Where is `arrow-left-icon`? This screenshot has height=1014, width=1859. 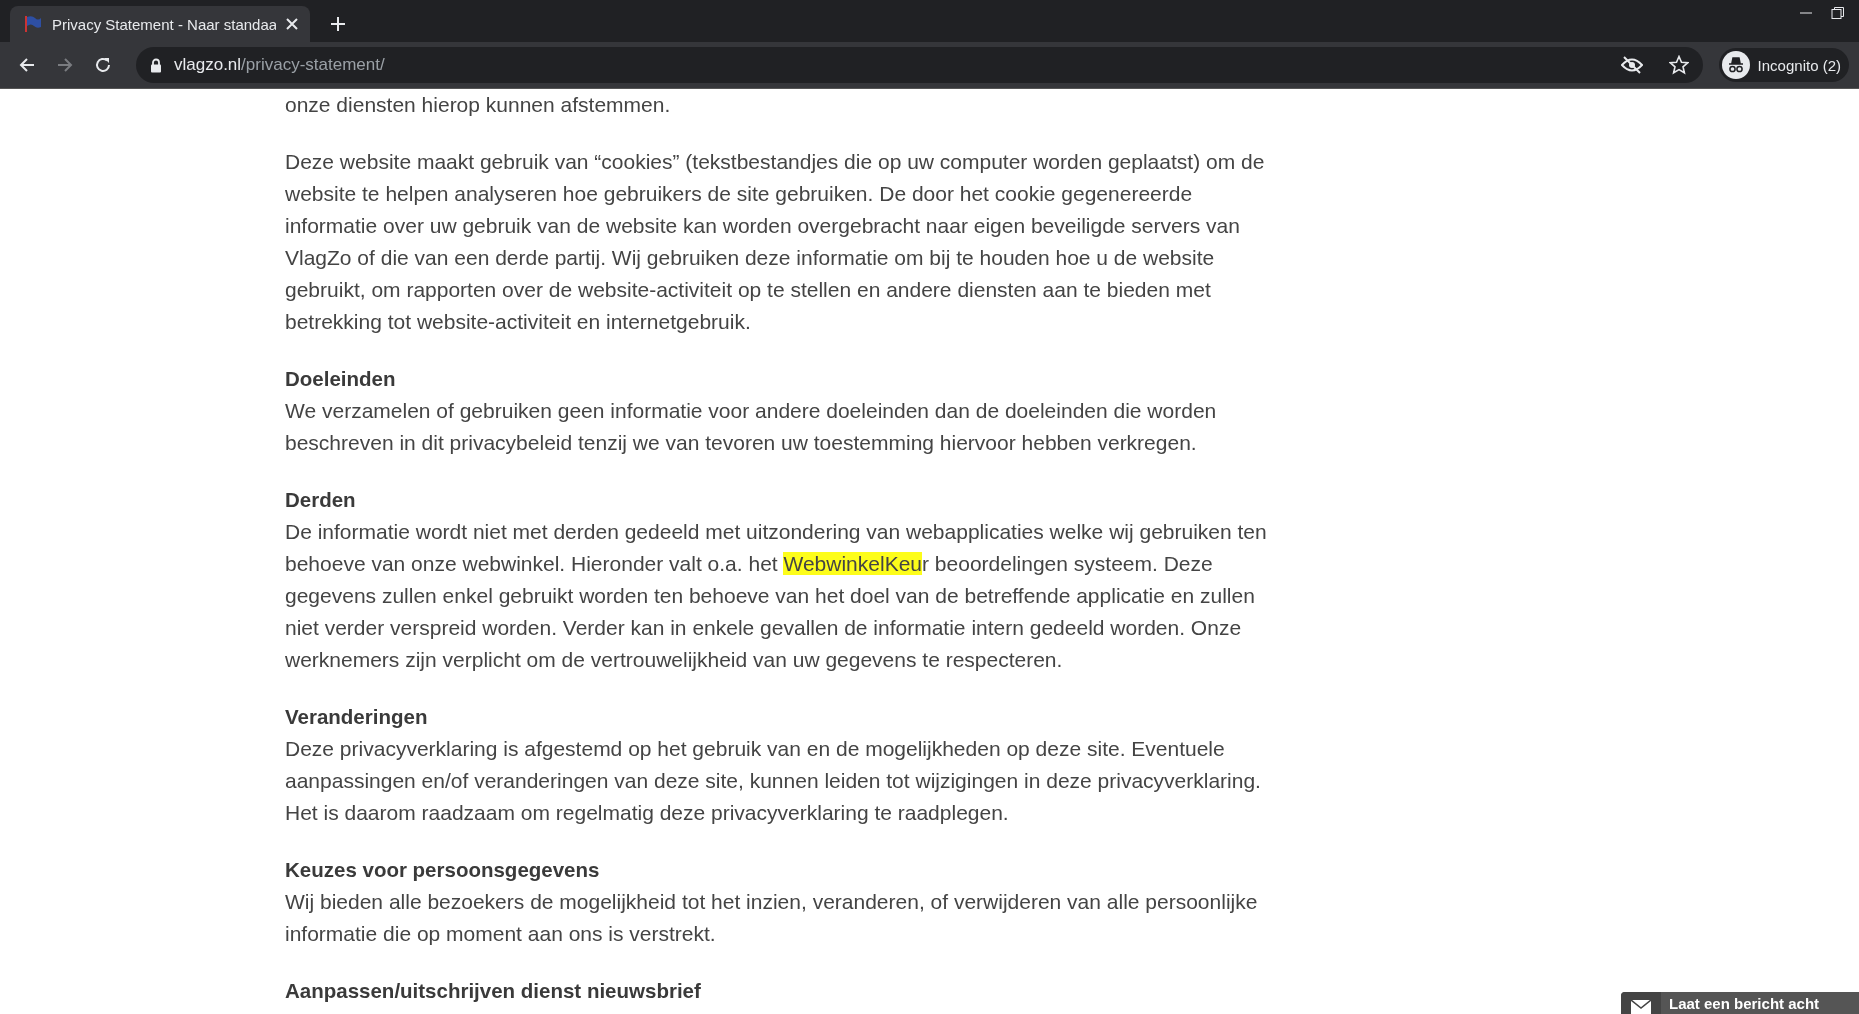 arrow-left-icon is located at coordinates (27, 65).